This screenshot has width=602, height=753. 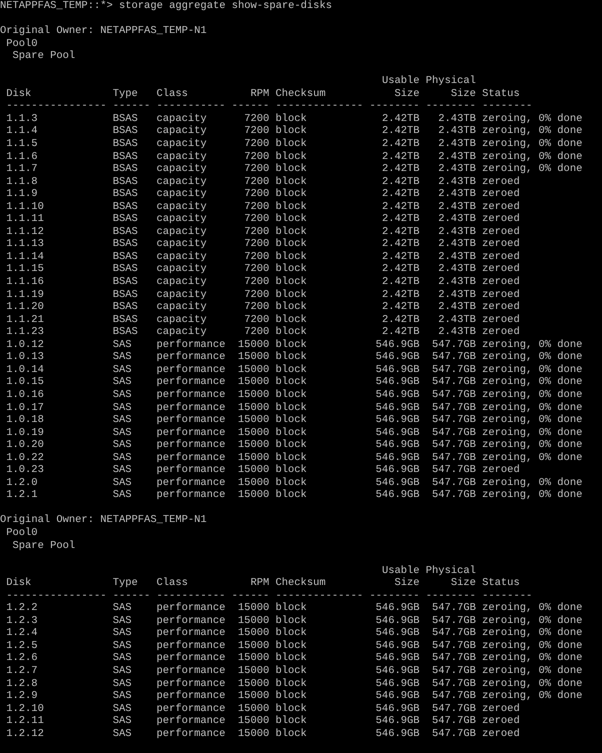 I want to click on table-cell-text: 1.0.20, so click(x=25, y=445).